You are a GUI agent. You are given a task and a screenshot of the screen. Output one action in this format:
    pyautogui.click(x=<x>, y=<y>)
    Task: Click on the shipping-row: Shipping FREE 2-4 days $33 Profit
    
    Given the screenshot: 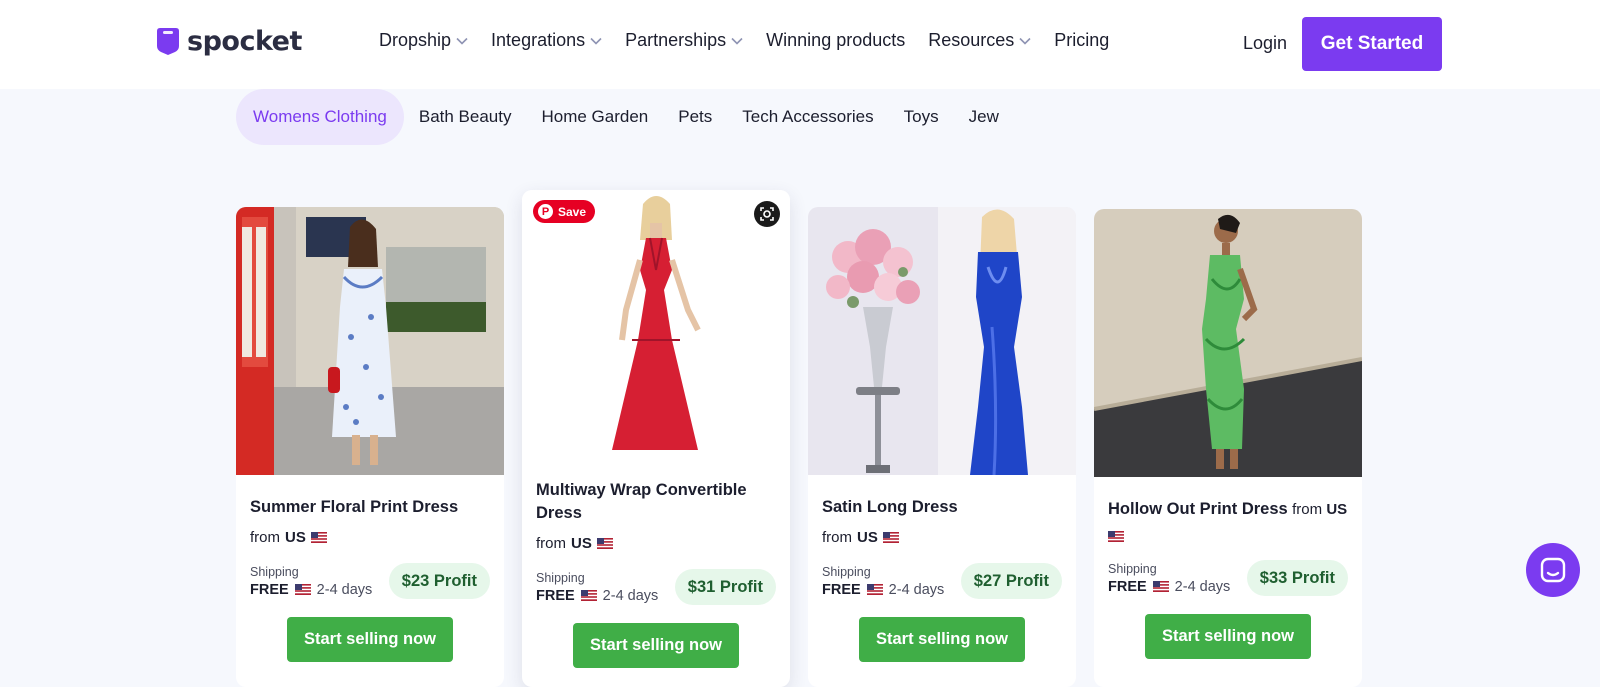 What is the action you would take?
    pyautogui.click(x=1228, y=578)
    